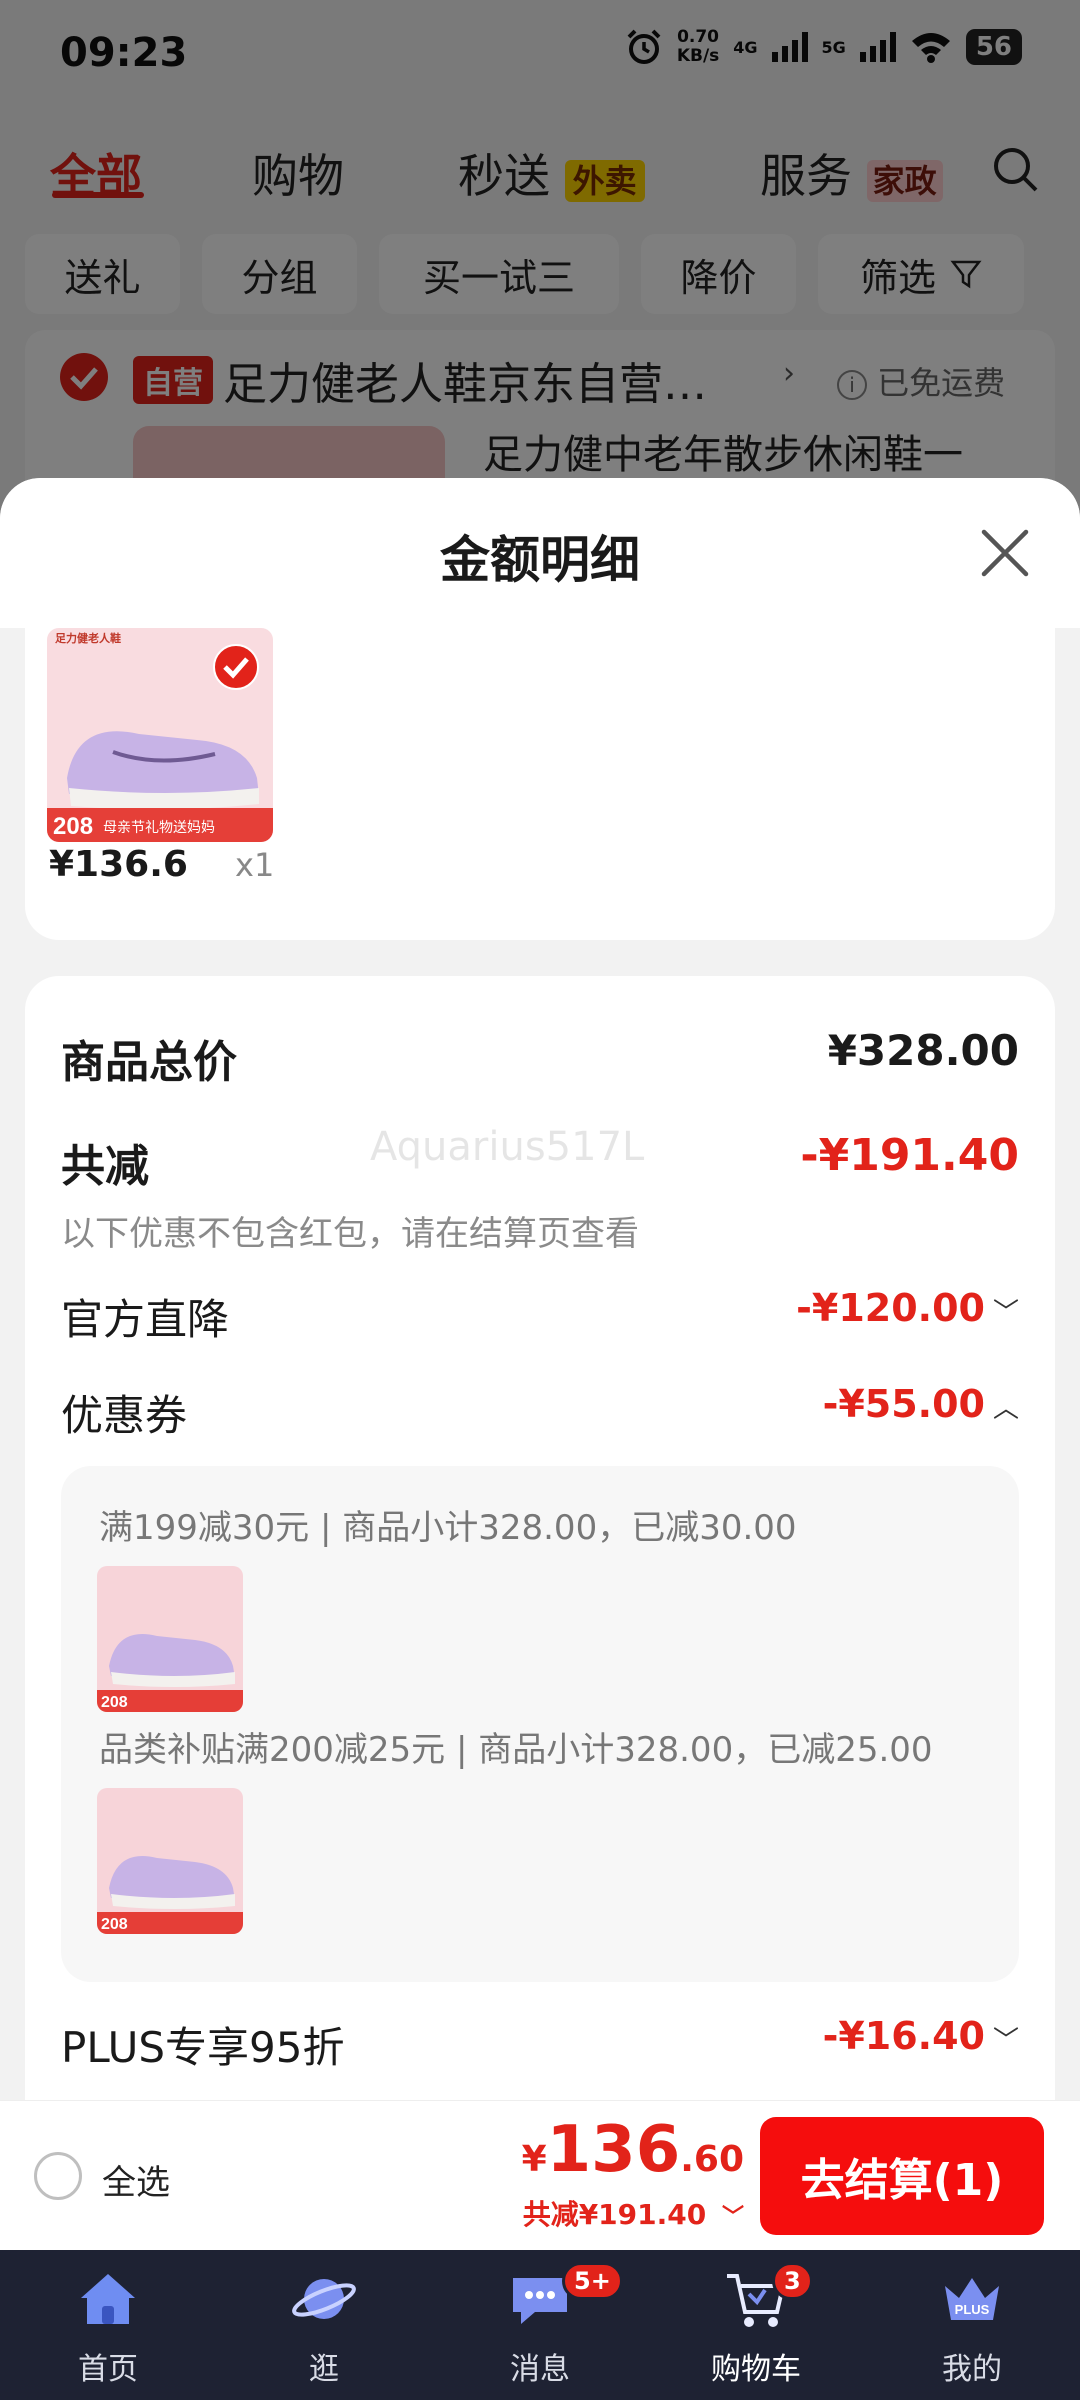 This screenshot has width=1080, height=2400. I want to click on tab-home: 首页, so click(108, 2326).